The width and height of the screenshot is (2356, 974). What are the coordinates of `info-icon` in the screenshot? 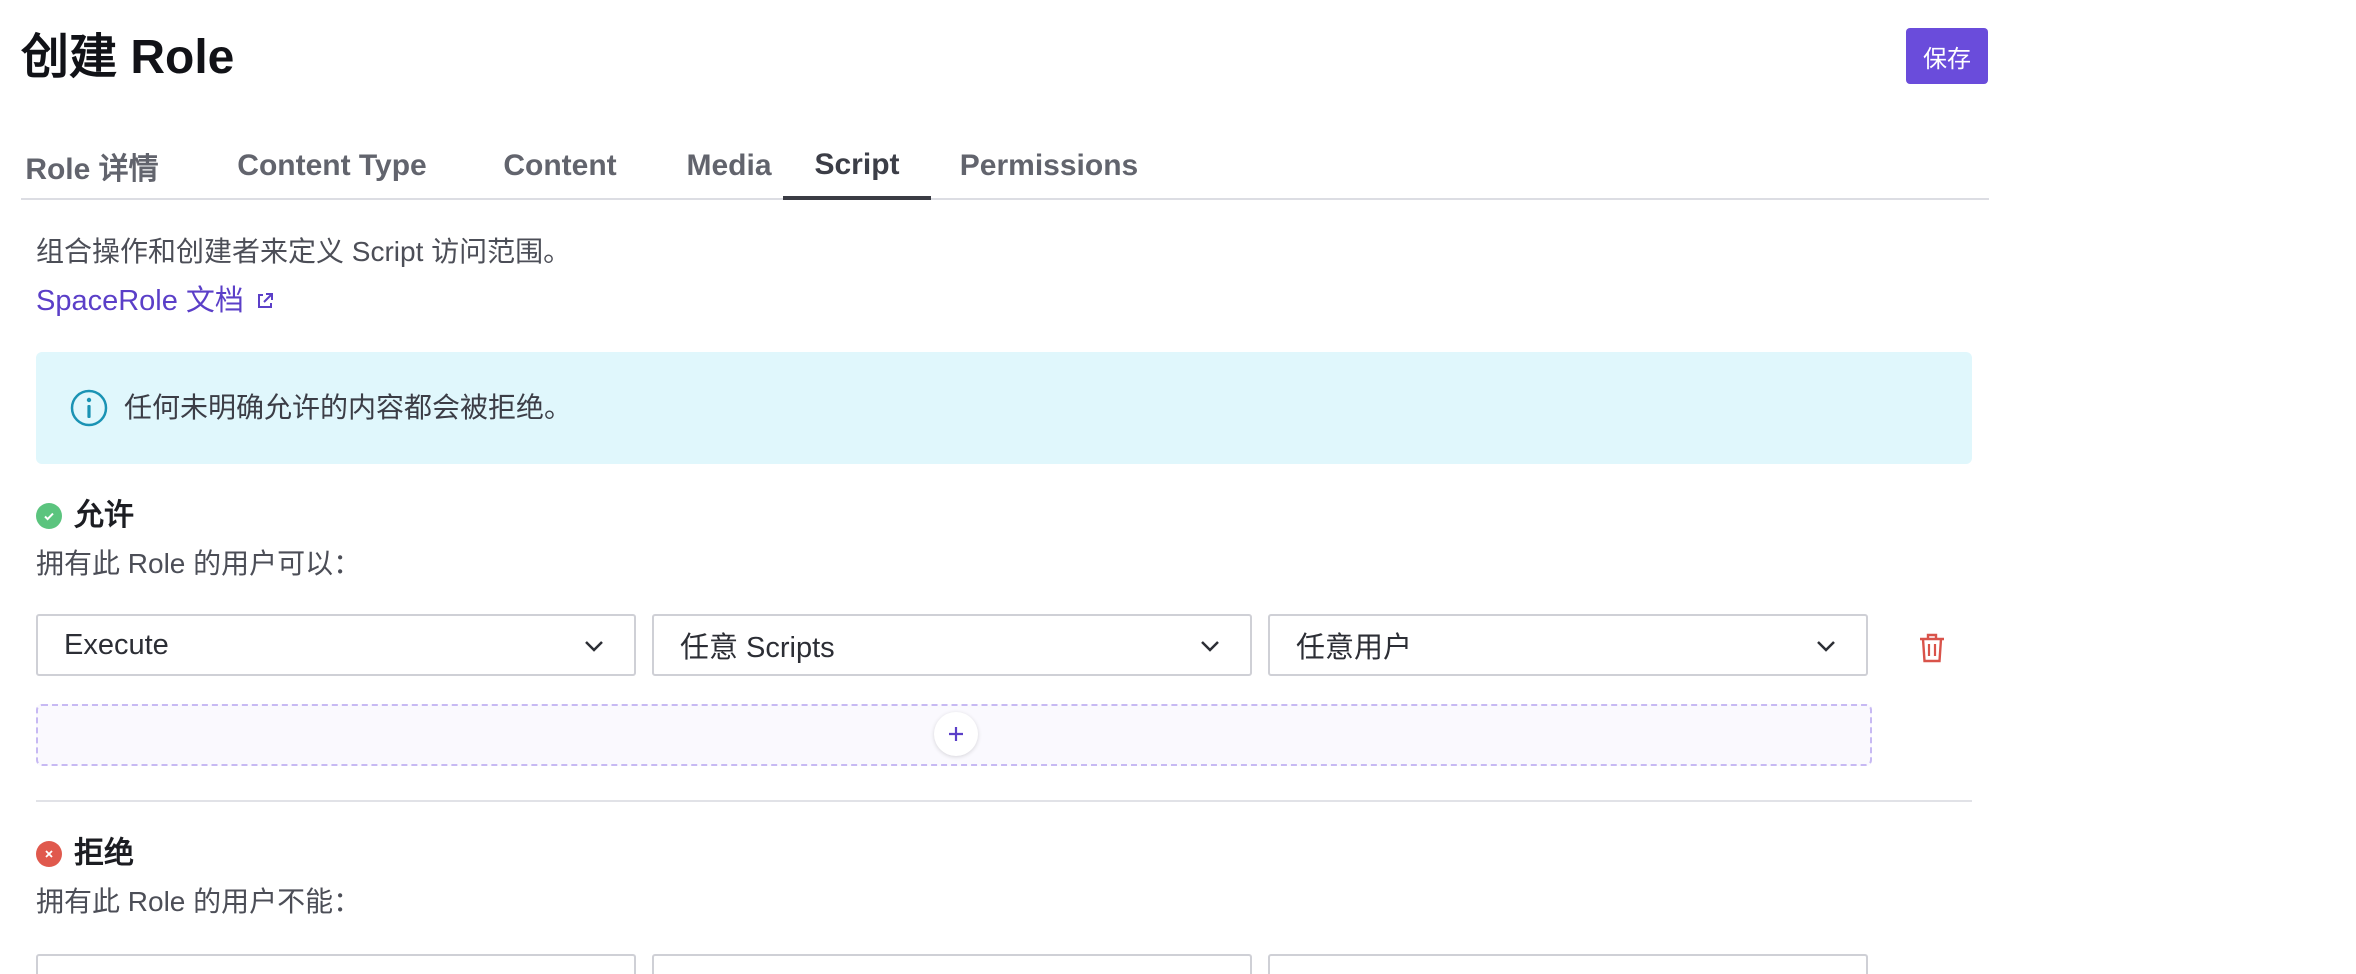 It's located at (89, 408).